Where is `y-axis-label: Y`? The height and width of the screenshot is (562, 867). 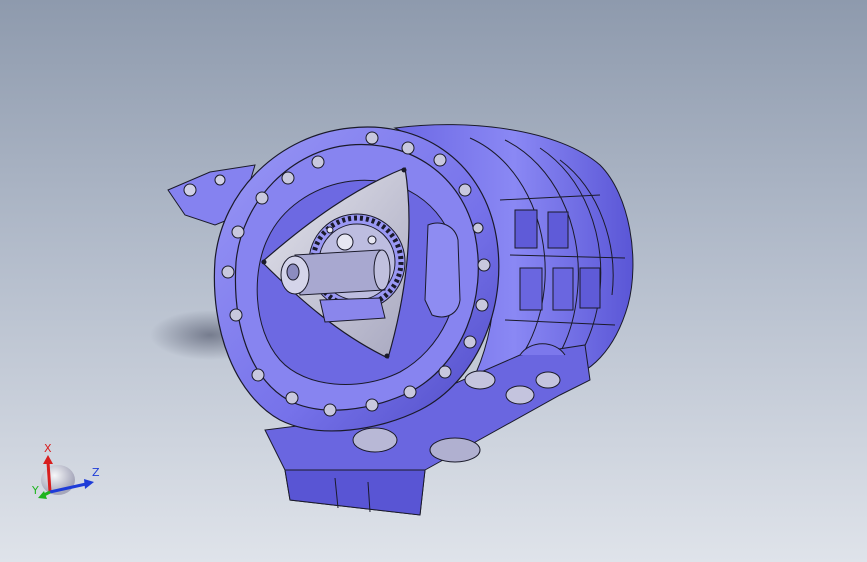
y-axis-label: Y is located at coordinates (35, 490).